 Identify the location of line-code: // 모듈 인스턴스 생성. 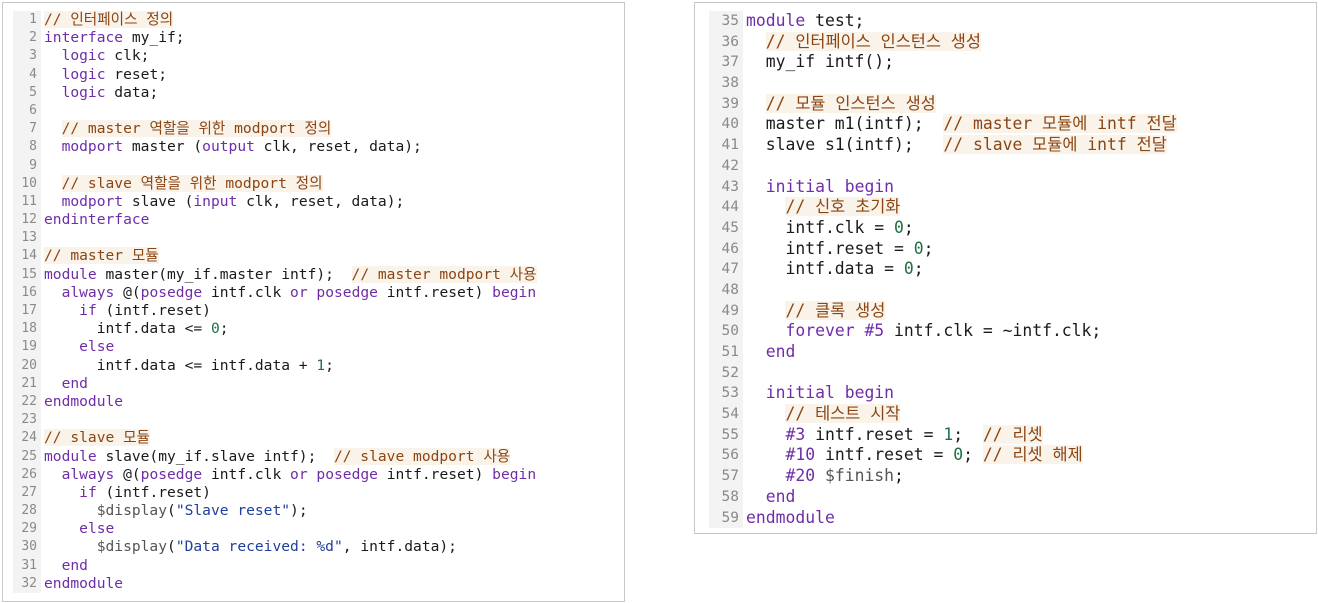
(839, 104).